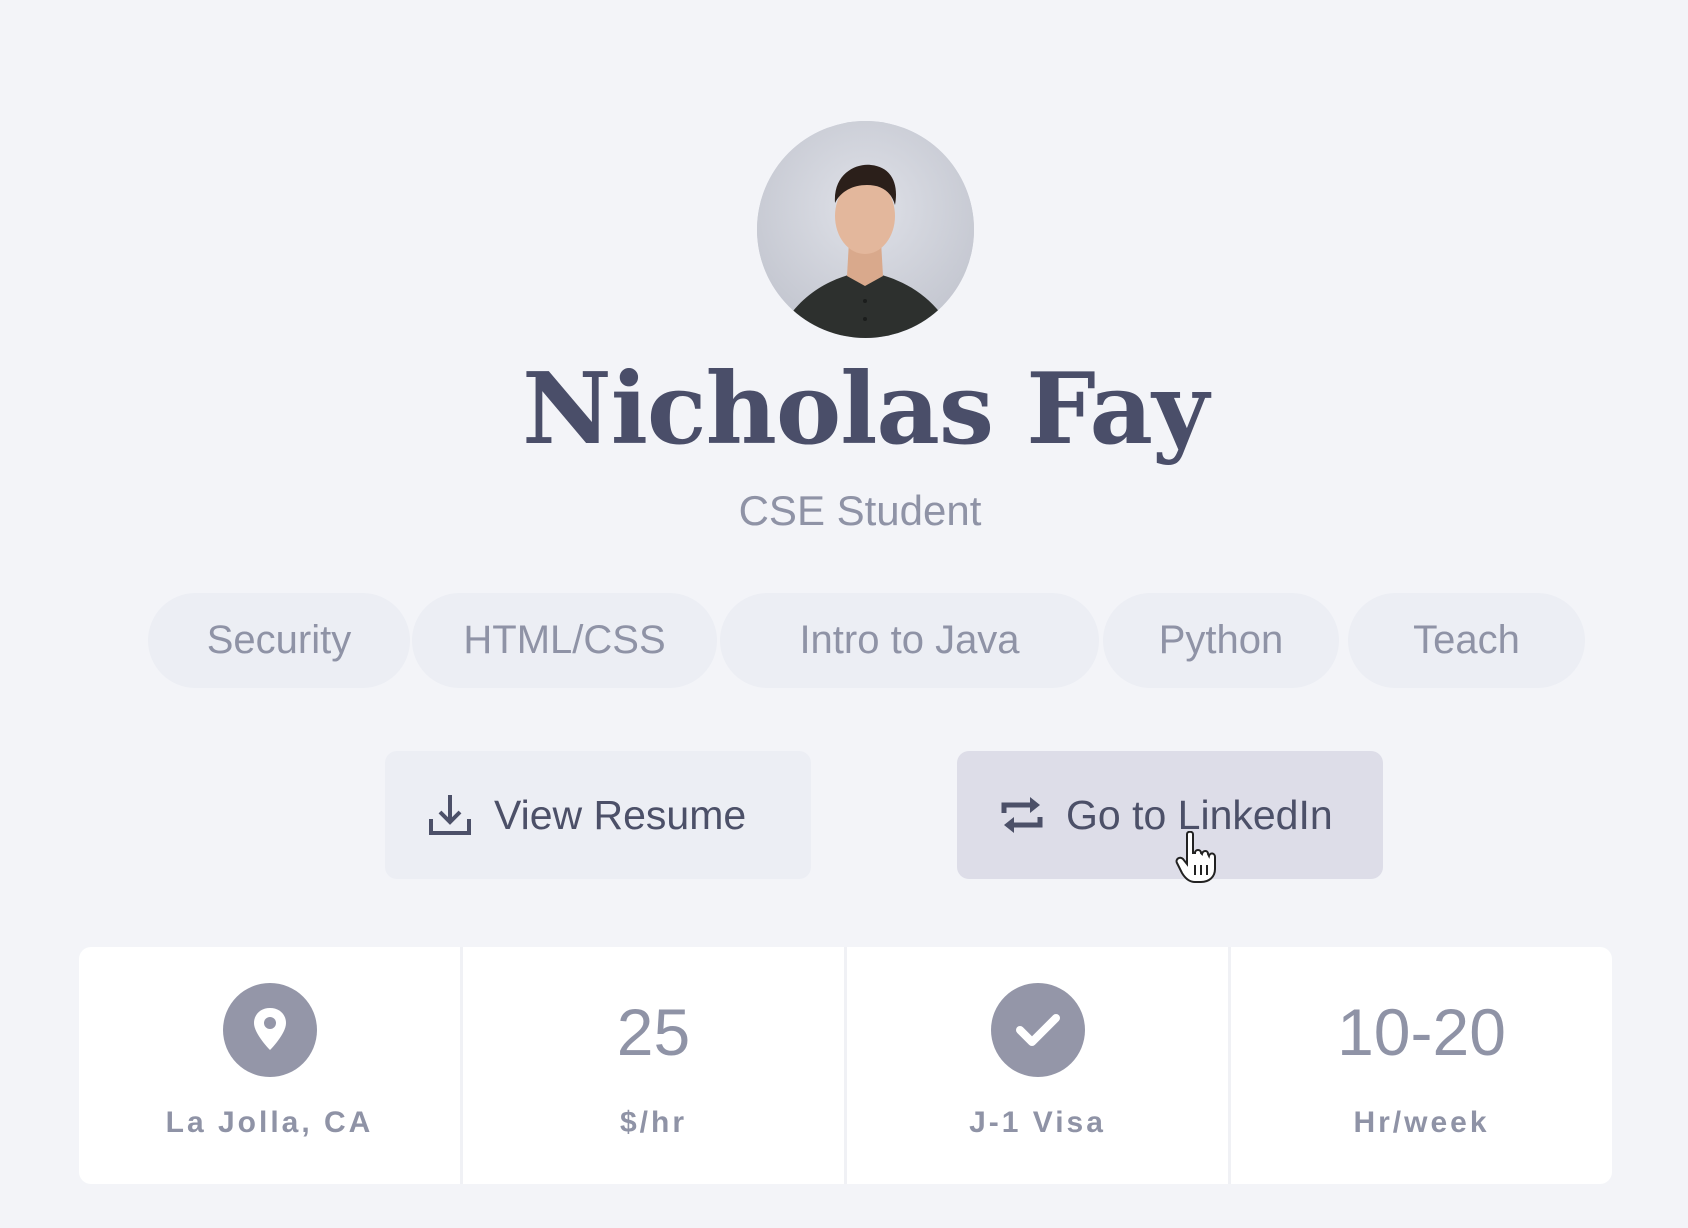 The width and height of the screenshot is (1688, 1228). I want to click on tag-security: Security, so click(279, 640).